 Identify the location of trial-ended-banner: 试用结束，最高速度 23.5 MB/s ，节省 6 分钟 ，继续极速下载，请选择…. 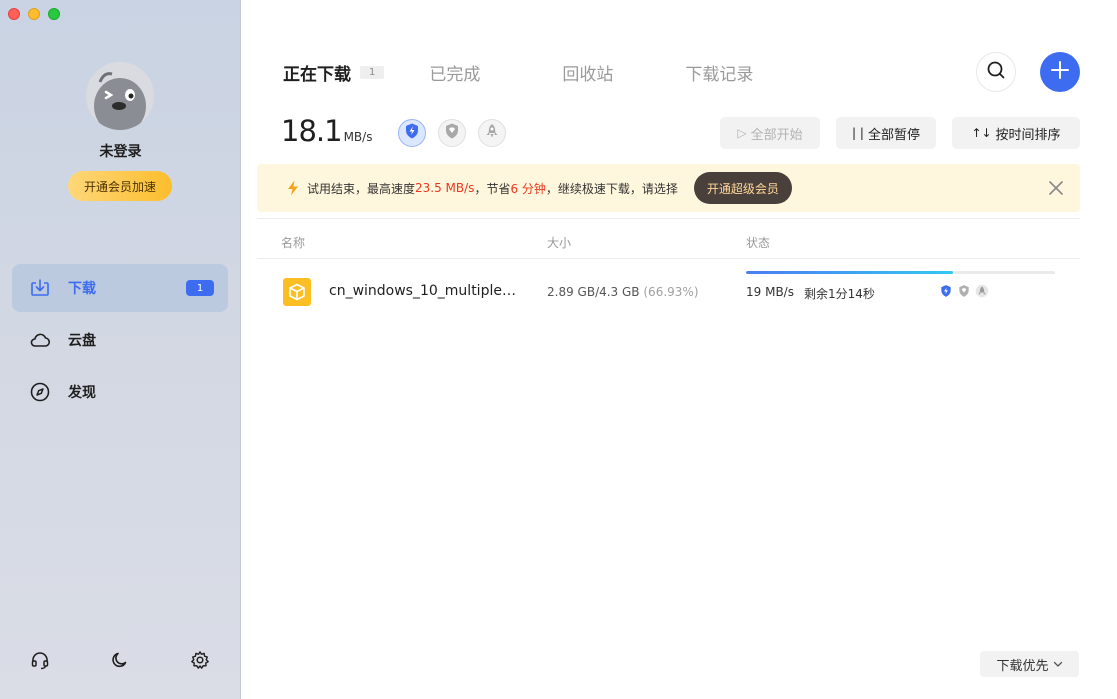
(668, 188).